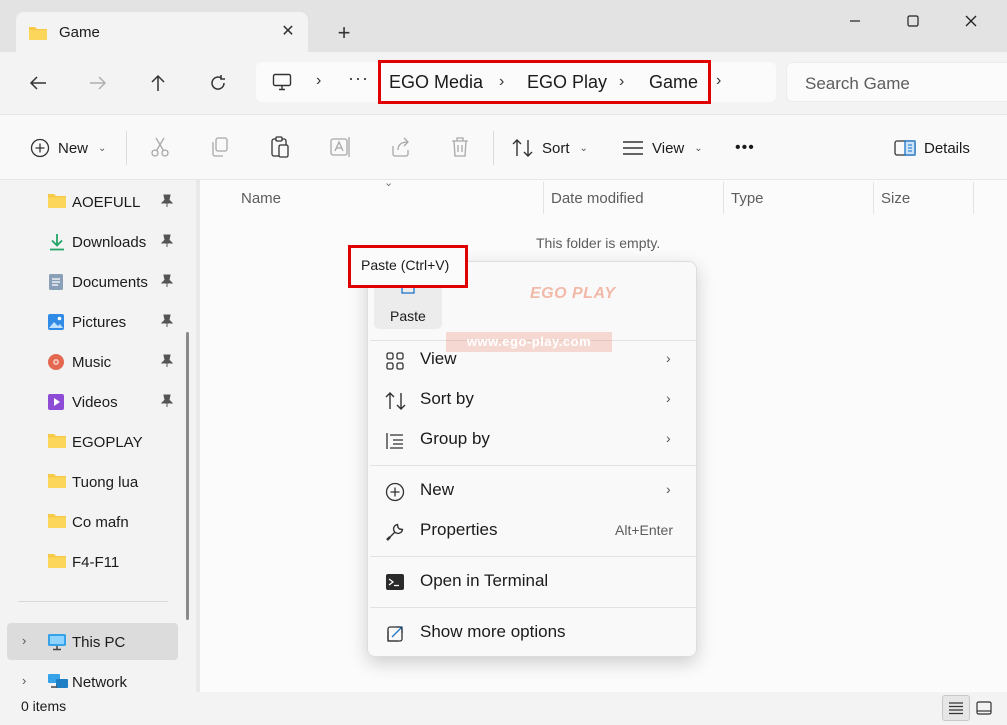 The image size is (1007, 725). What do you see at coordinates (110, 282) in the screenshot?
I see `sidebar-item-label: Documents` at bounding box center [110, 282].